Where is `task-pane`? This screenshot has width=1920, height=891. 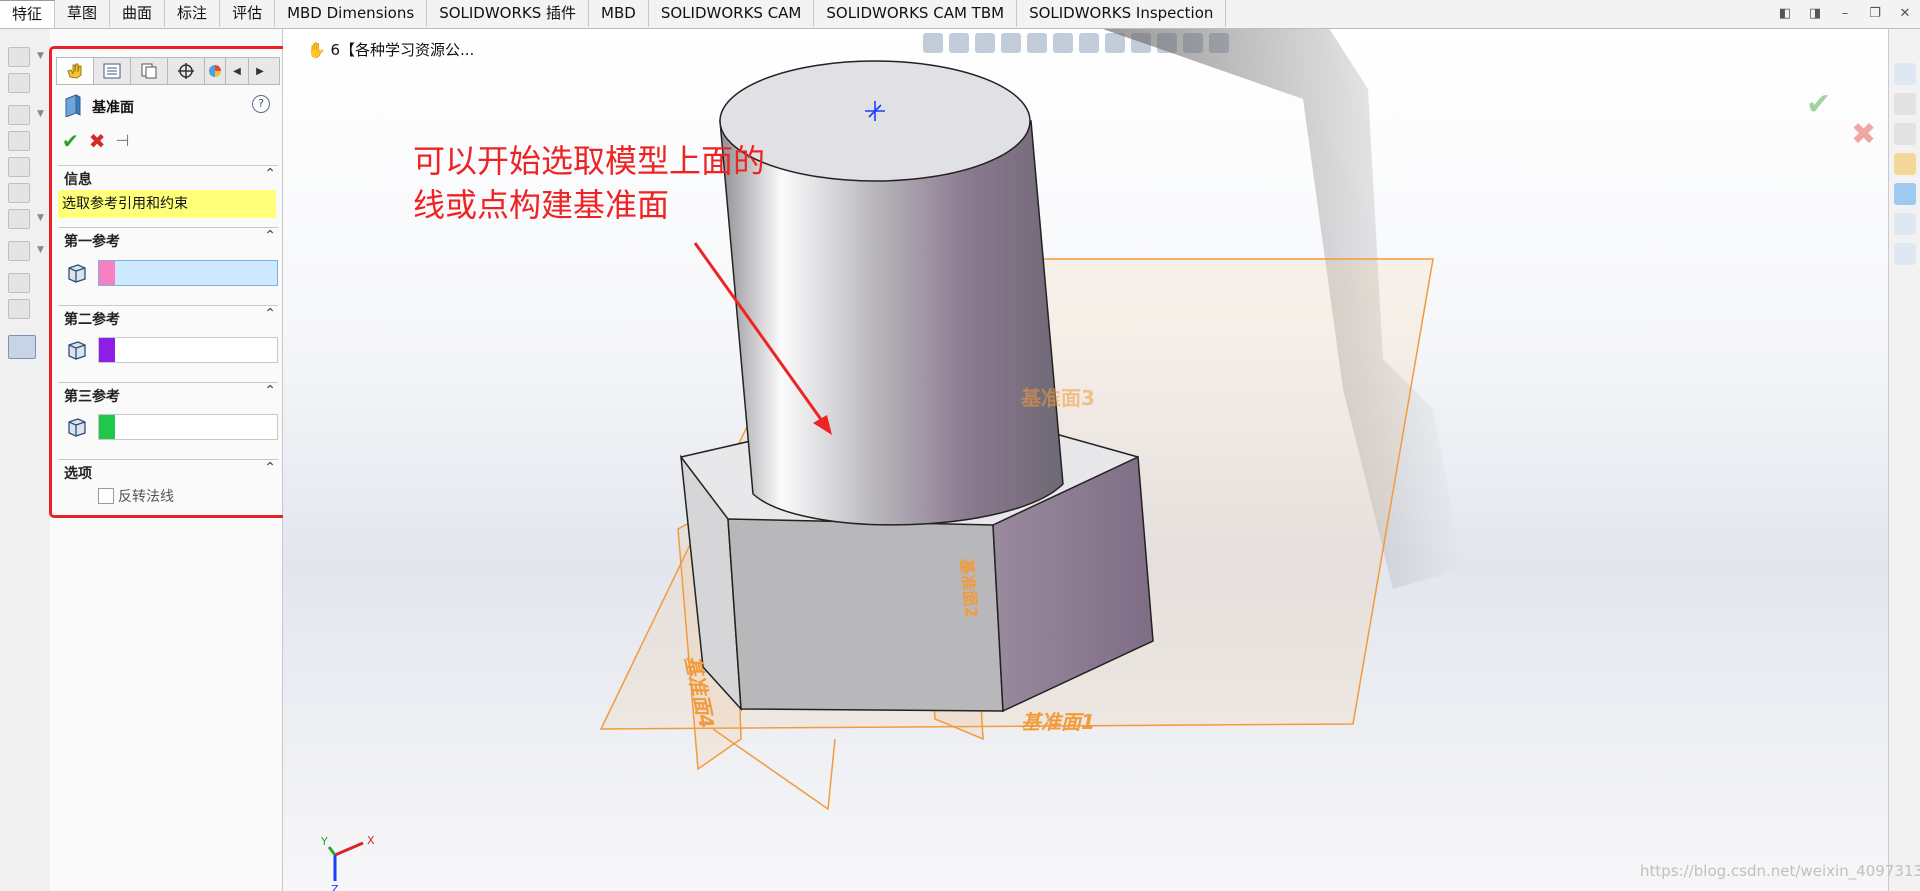 task-pane is located at coordinates (1904, 460).